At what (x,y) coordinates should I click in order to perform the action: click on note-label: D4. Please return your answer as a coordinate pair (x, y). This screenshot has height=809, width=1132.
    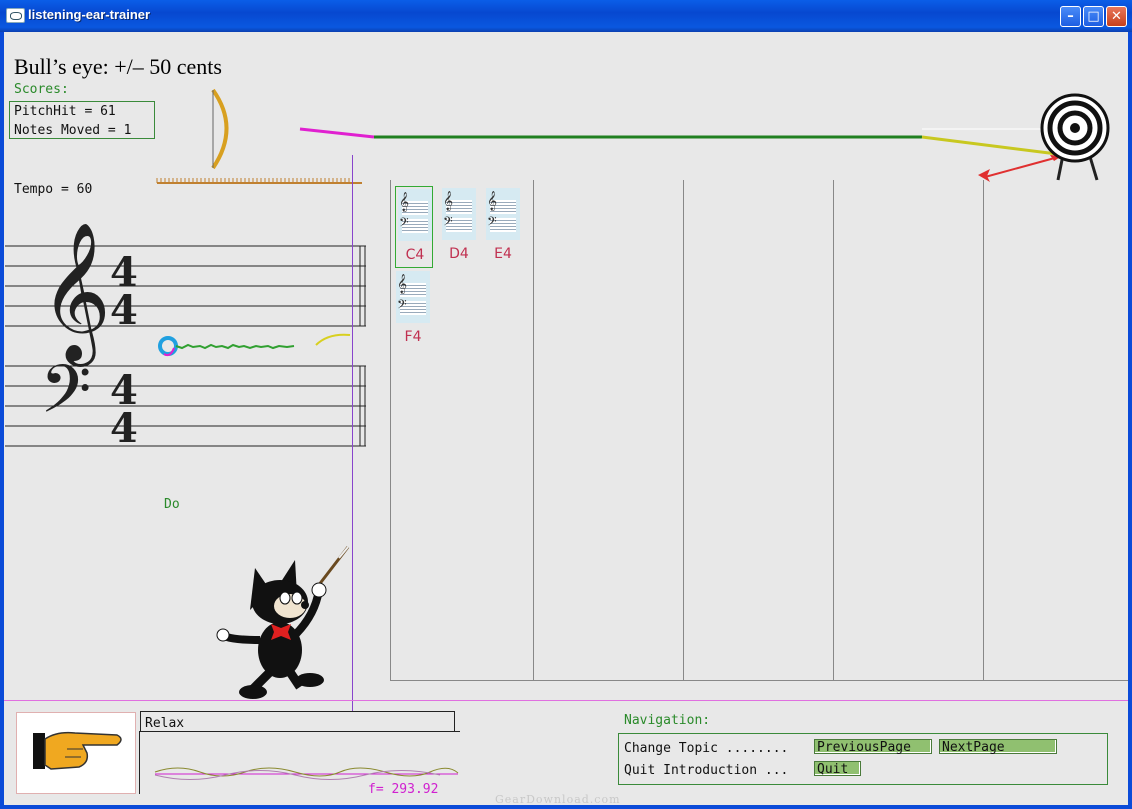
    Looking at the image, I should click on (459, 254).